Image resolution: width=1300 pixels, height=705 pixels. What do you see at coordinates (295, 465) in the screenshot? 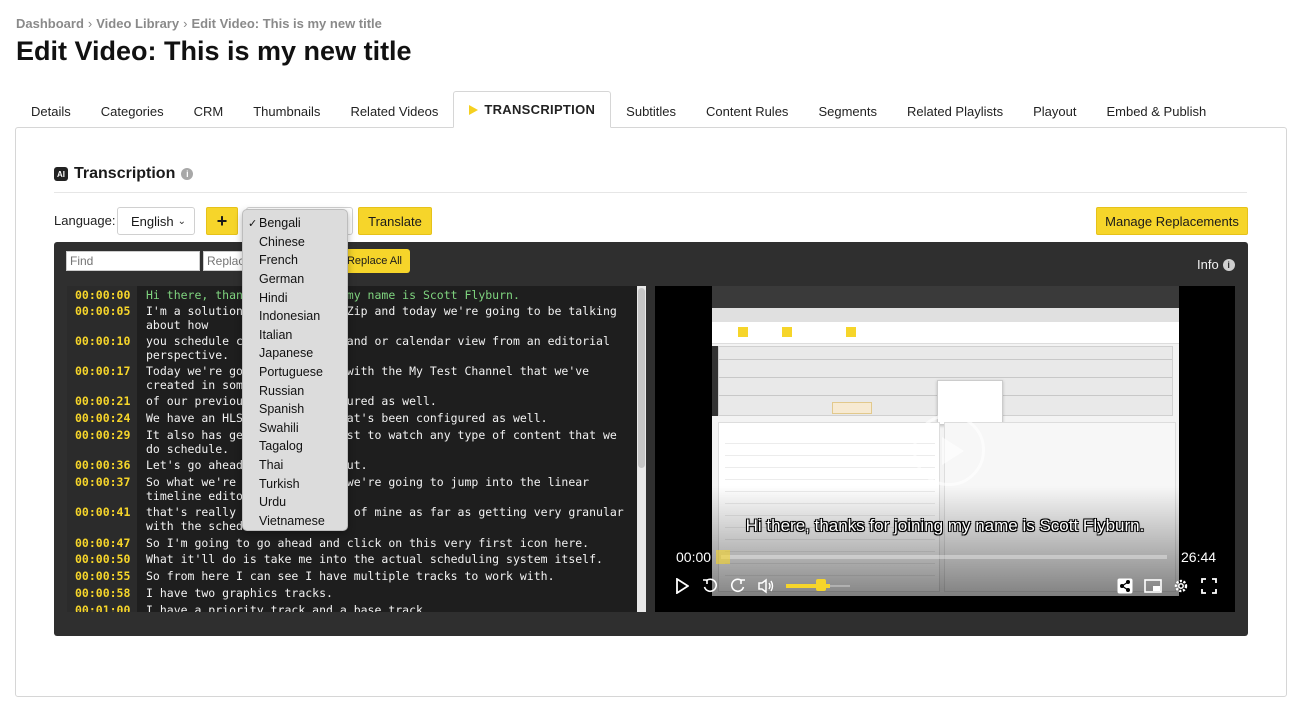
I see `dropdown-option-thai: Thai` at bounding box center [295, 465].